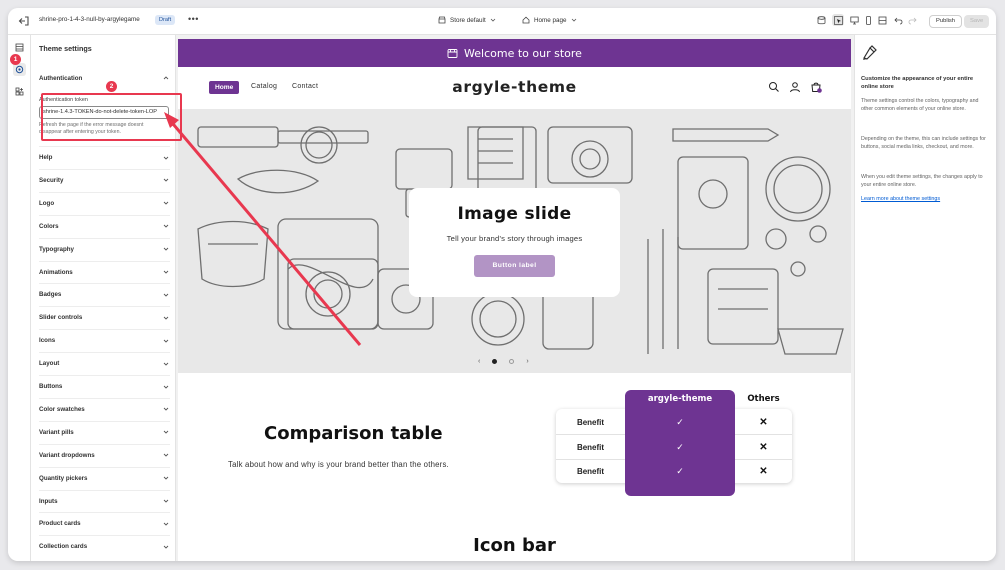 The image size is (1005, 570). I want to click on exit-icon, so click(24, 21).